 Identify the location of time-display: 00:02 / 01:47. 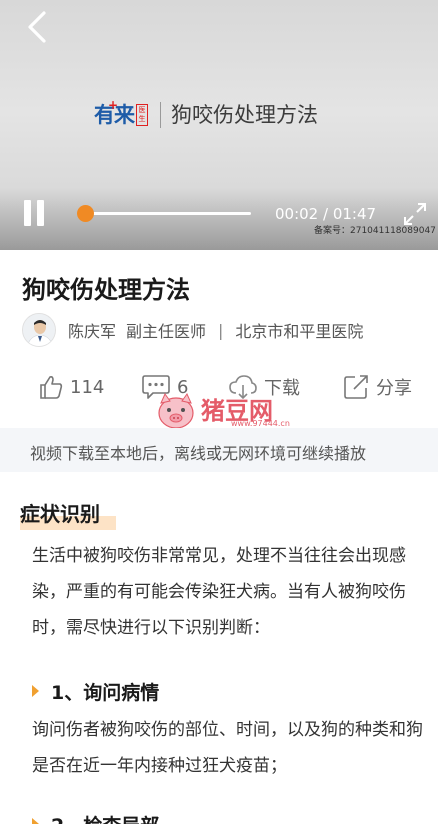
(326, 214).